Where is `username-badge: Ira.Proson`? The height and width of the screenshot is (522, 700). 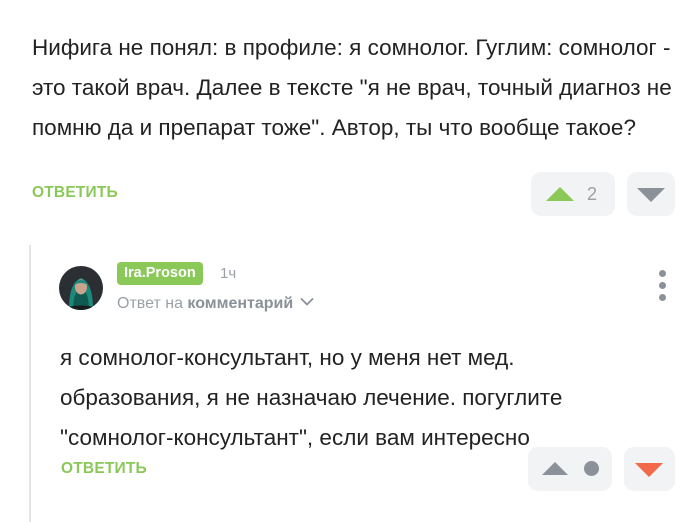
username-badge: Ira.Proson is located at coordinates (160, 273).